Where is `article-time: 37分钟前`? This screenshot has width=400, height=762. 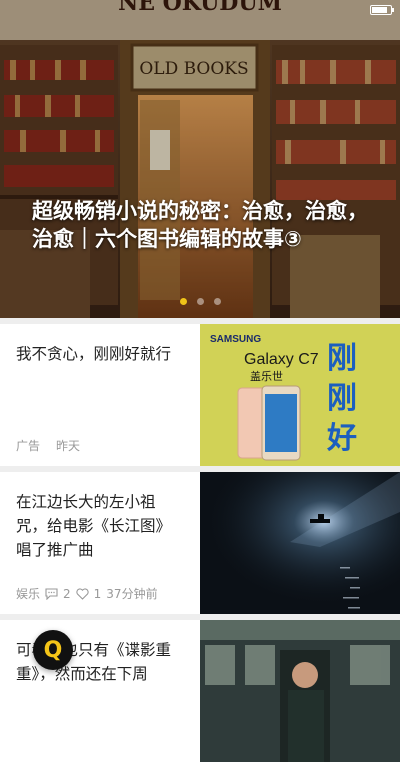
article-time: 37分钟前 is located at coordinates (132, 594).